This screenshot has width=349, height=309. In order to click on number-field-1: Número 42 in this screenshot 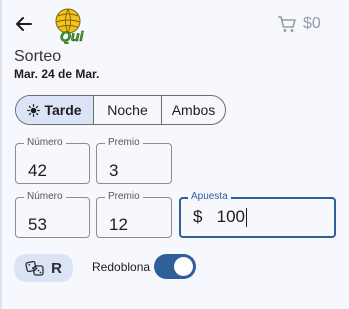, I will do `click(52, 160)`.